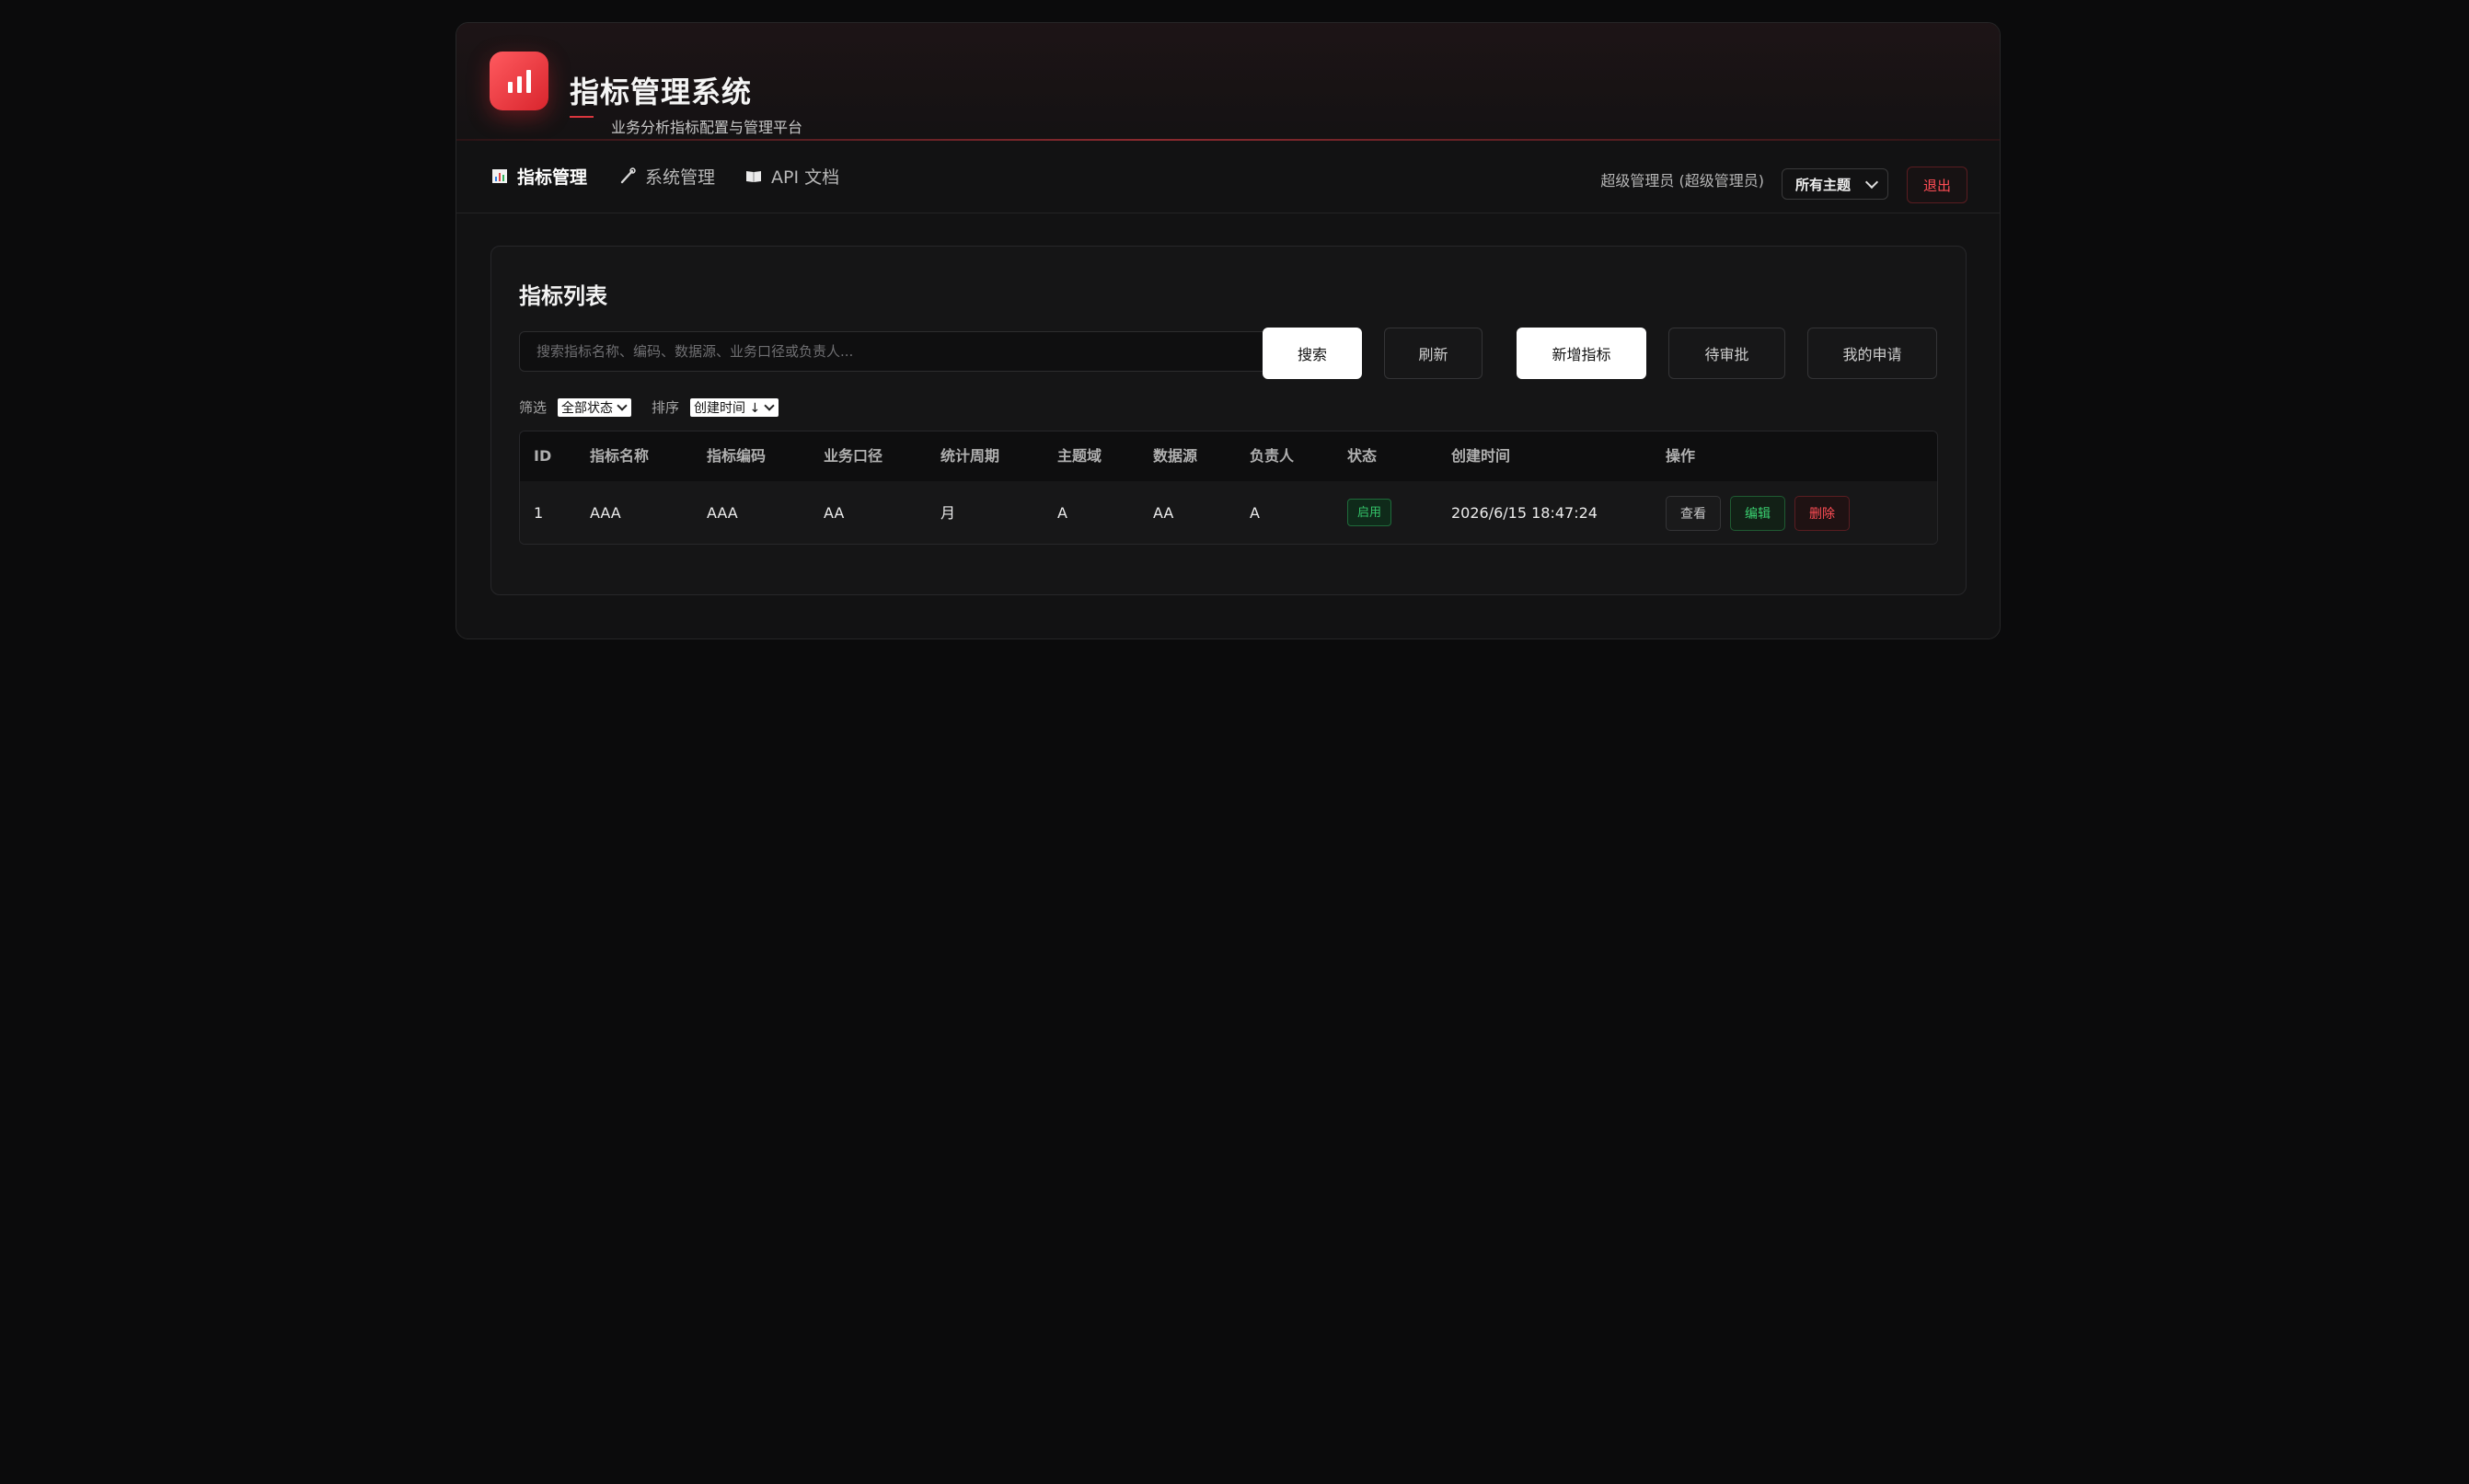 The height and width of the screenshot is (1484, 2469). Describe the element at coordinates (649, 407) in the screenshot. I see `filter-row: 筛选 全部状态 排序 创建时间 ↓` at that location.